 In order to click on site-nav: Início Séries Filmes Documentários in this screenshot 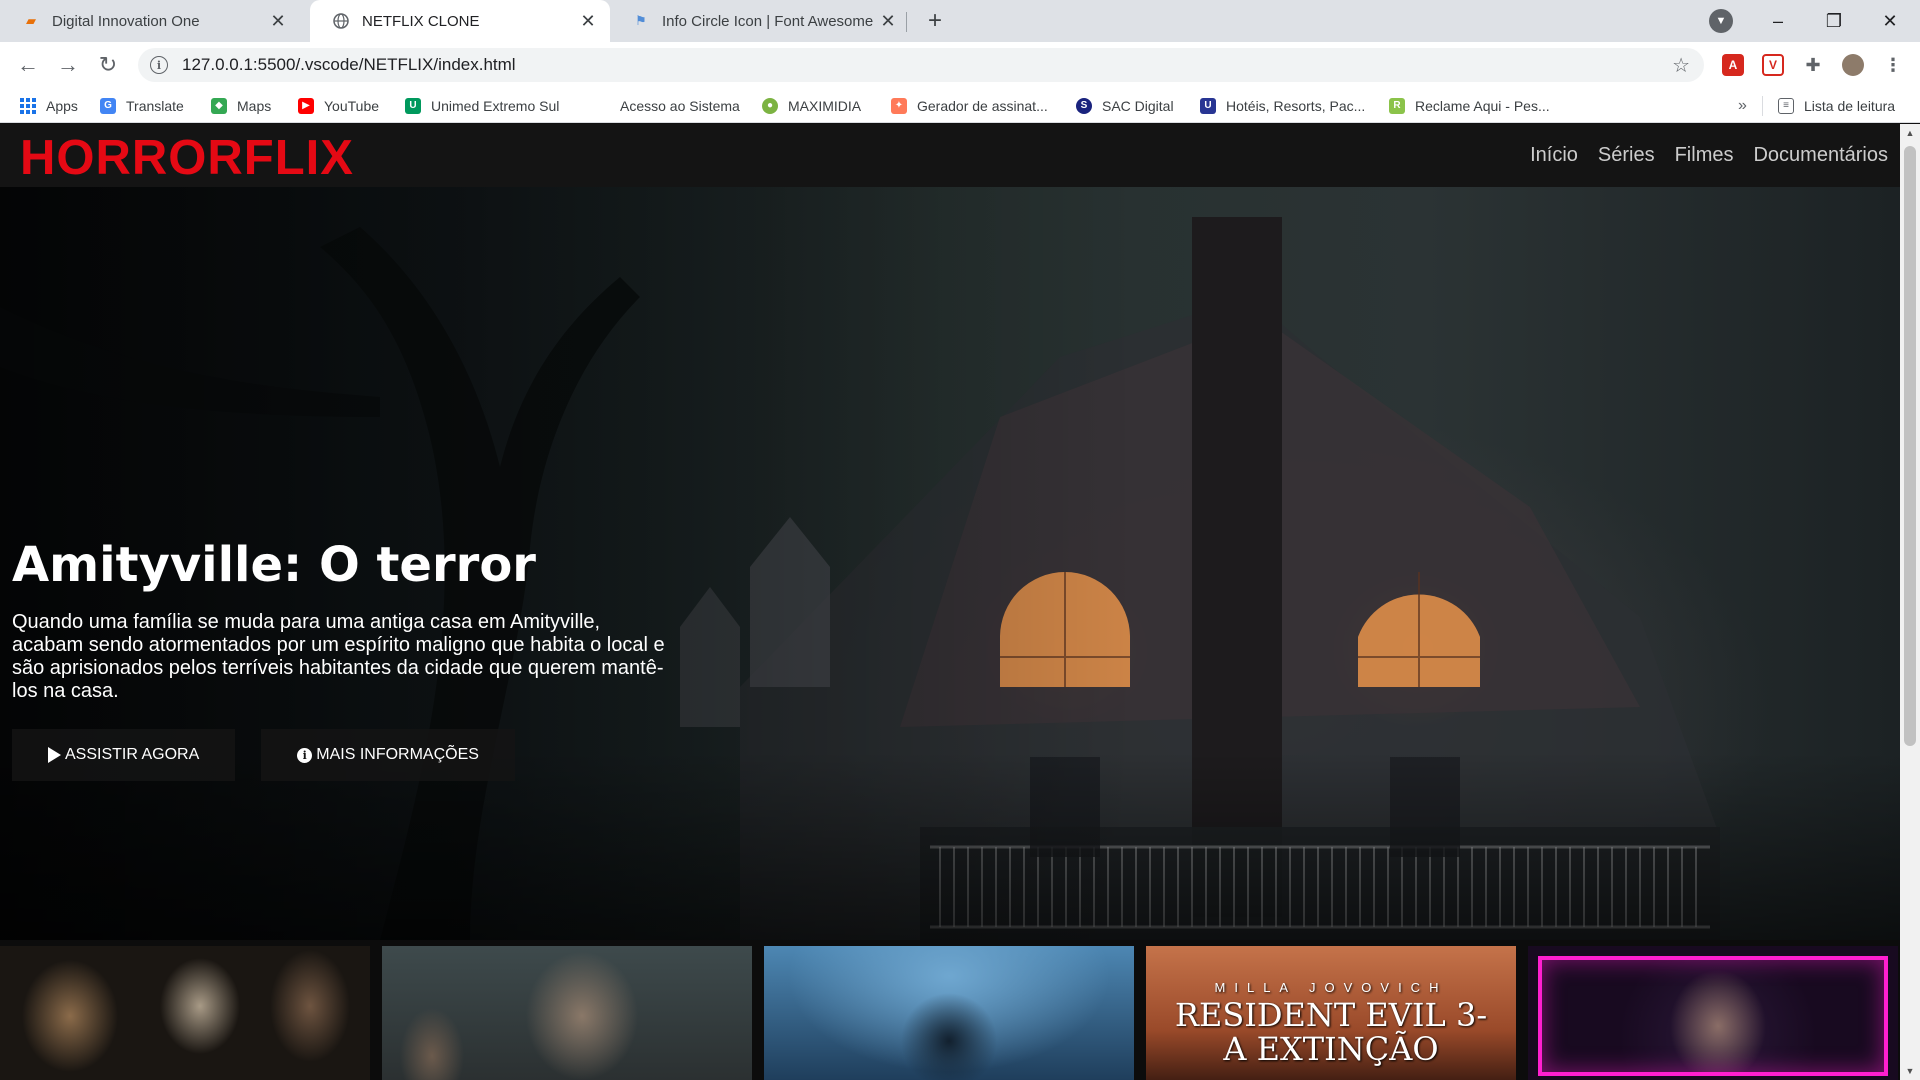, I will do `click(1709, 155)`.